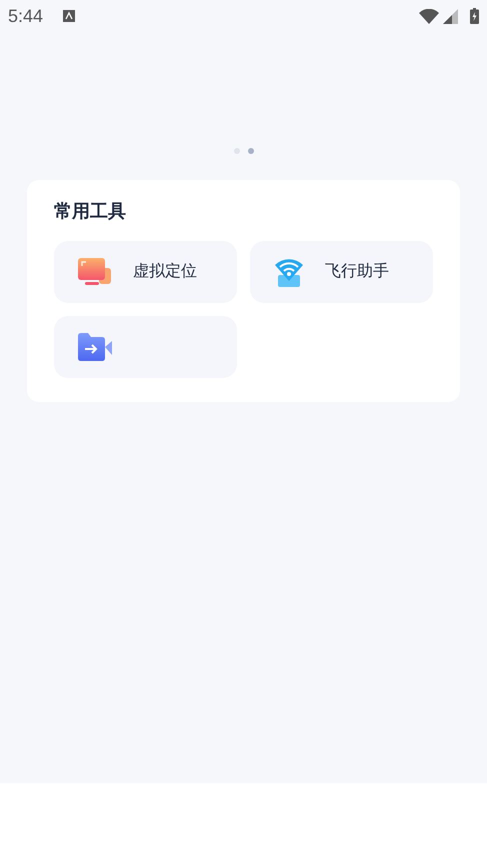 The image size is (487, 865). I want to click on wifi-signal-icon, so click(429, 16).